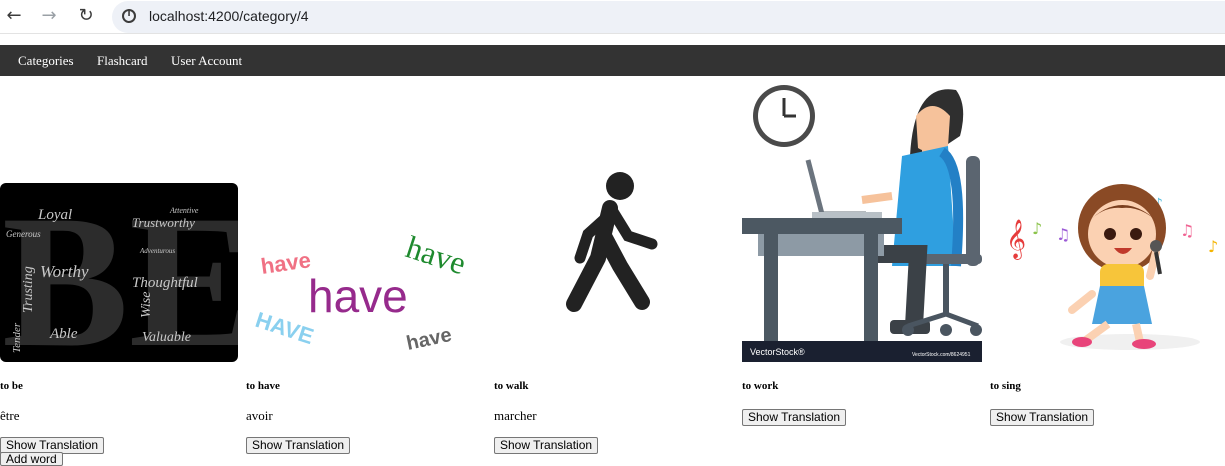 The width and height of the screenshot is (1225, 466). What do you see at coordinates (23, 234) in the screenshot?
I see `image-word: Generous` at bounding box center [23, 234].